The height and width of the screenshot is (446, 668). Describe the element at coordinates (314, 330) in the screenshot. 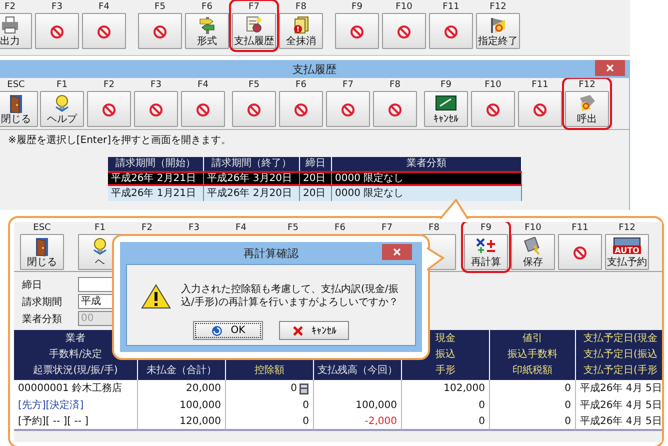

I see `dialog-button: ｷｬﾝｾﾙ` at that location.